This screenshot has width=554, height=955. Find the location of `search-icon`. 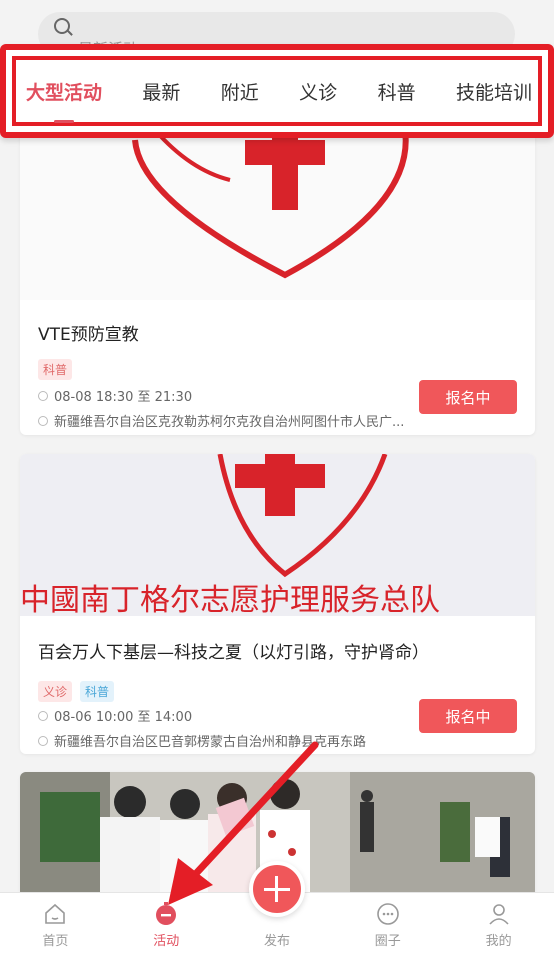

search-icon is located at coordinates (62, 26).